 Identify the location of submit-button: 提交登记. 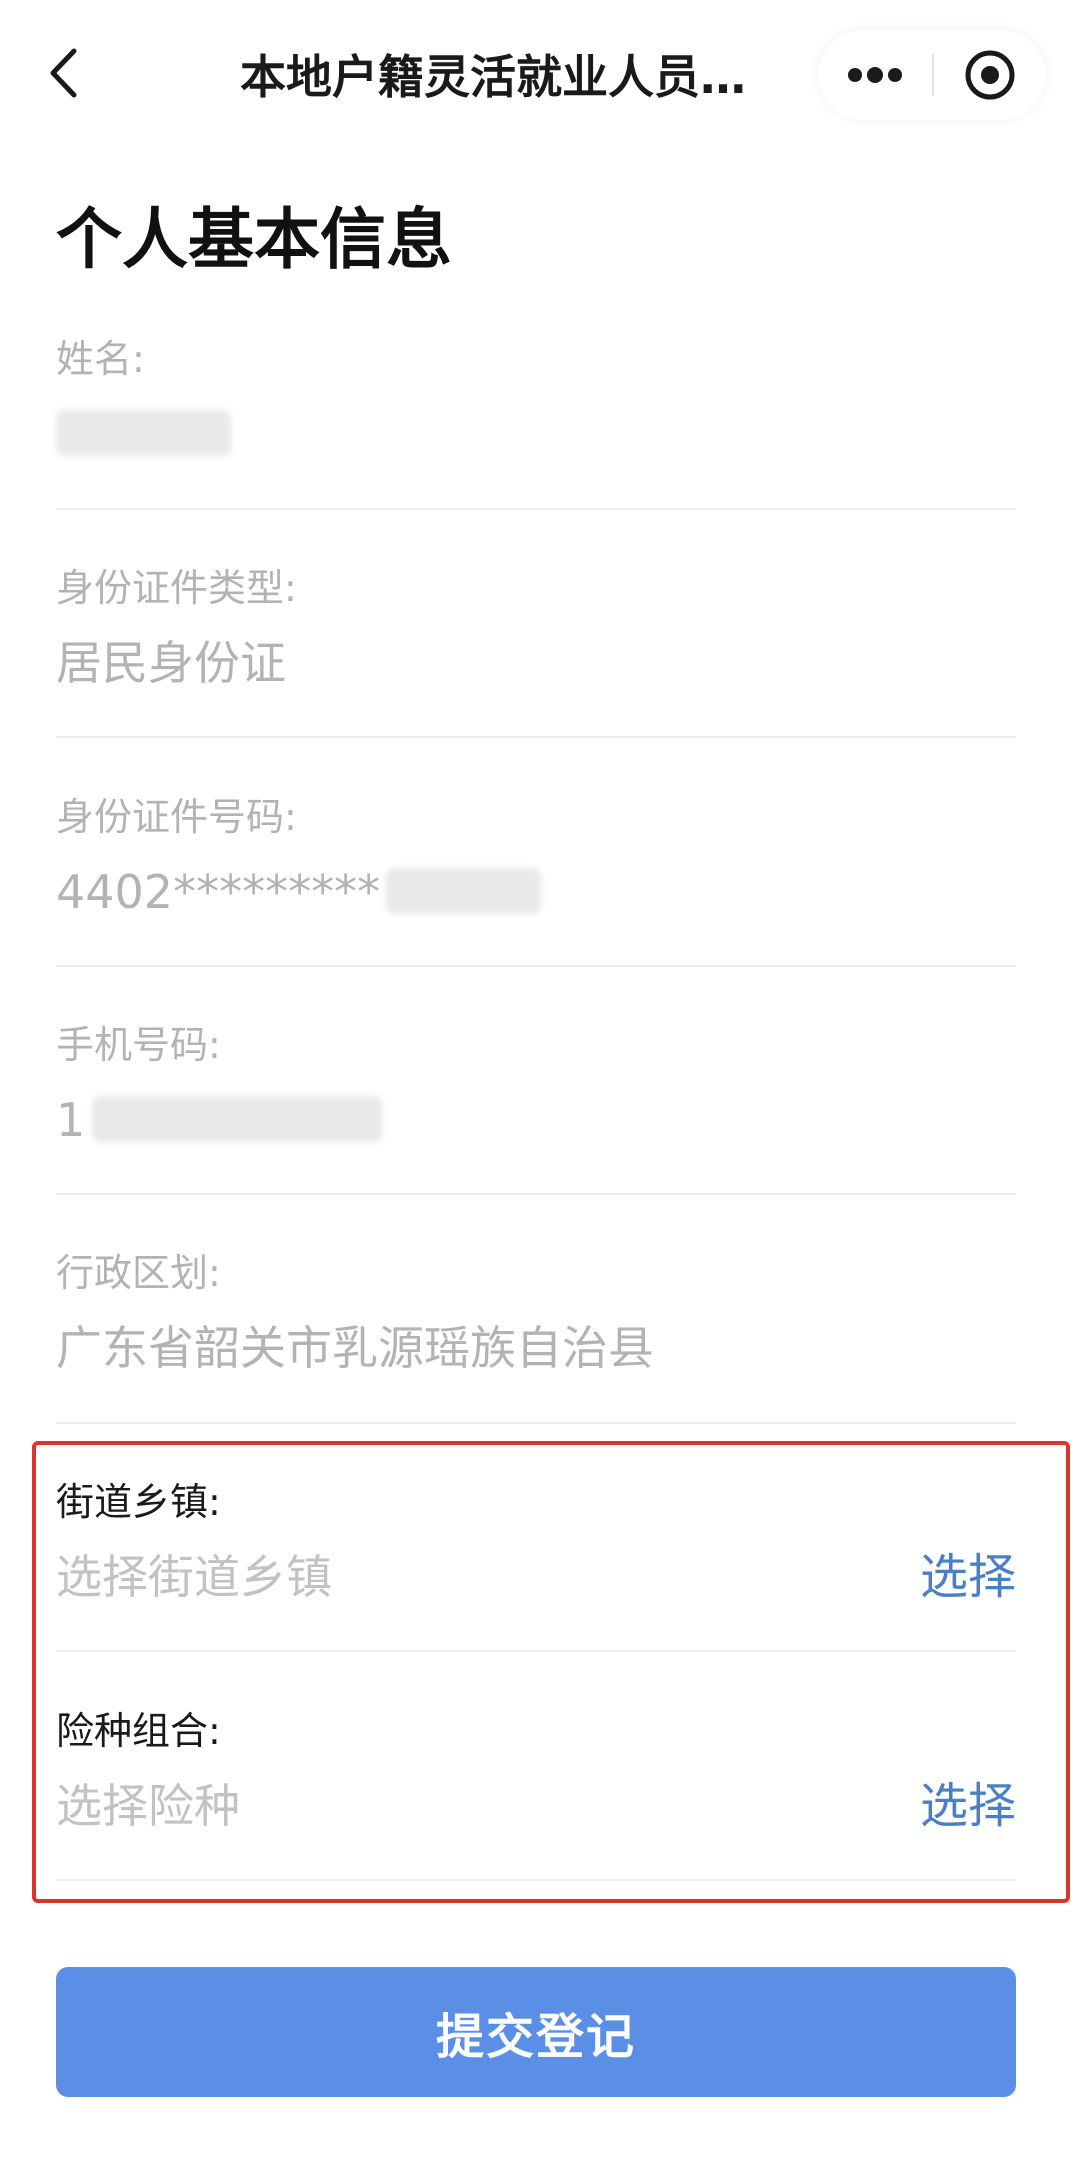
(536, 2032).